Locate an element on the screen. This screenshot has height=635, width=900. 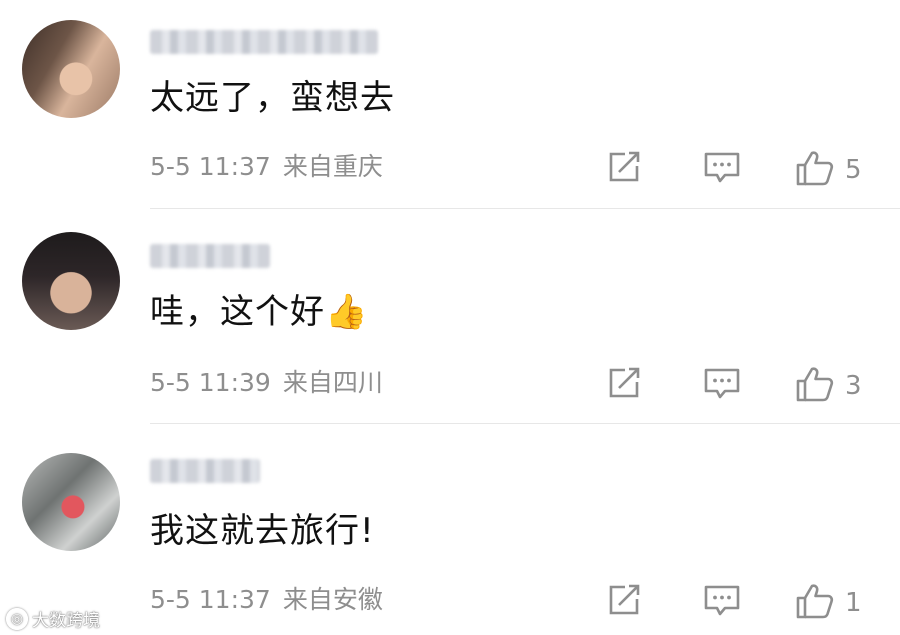
comment-text: 我这就去旅行! is located at coordinates (262, 531).